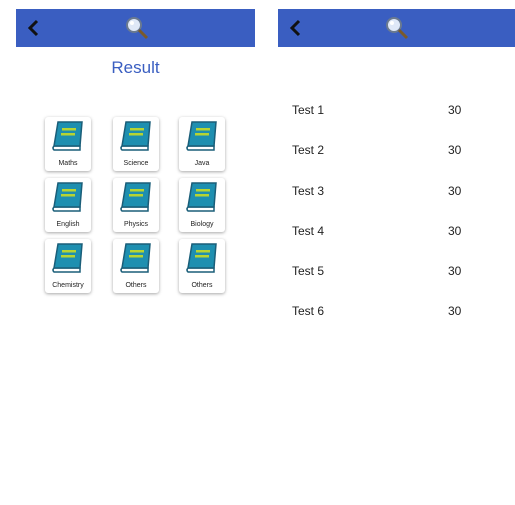  What do you see at coordinates (392, 194) in the screenshot?
I see `test-row: Test 3 30` at bounding box center [392, 194].